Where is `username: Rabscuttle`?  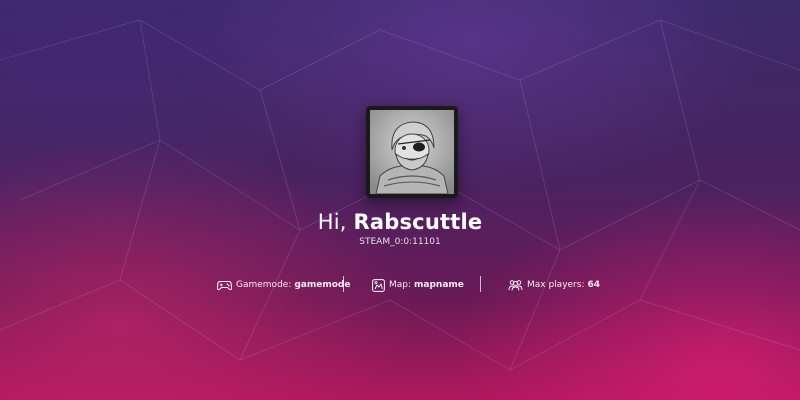
username: Rabscuttle is located at coordinates (418, 222).